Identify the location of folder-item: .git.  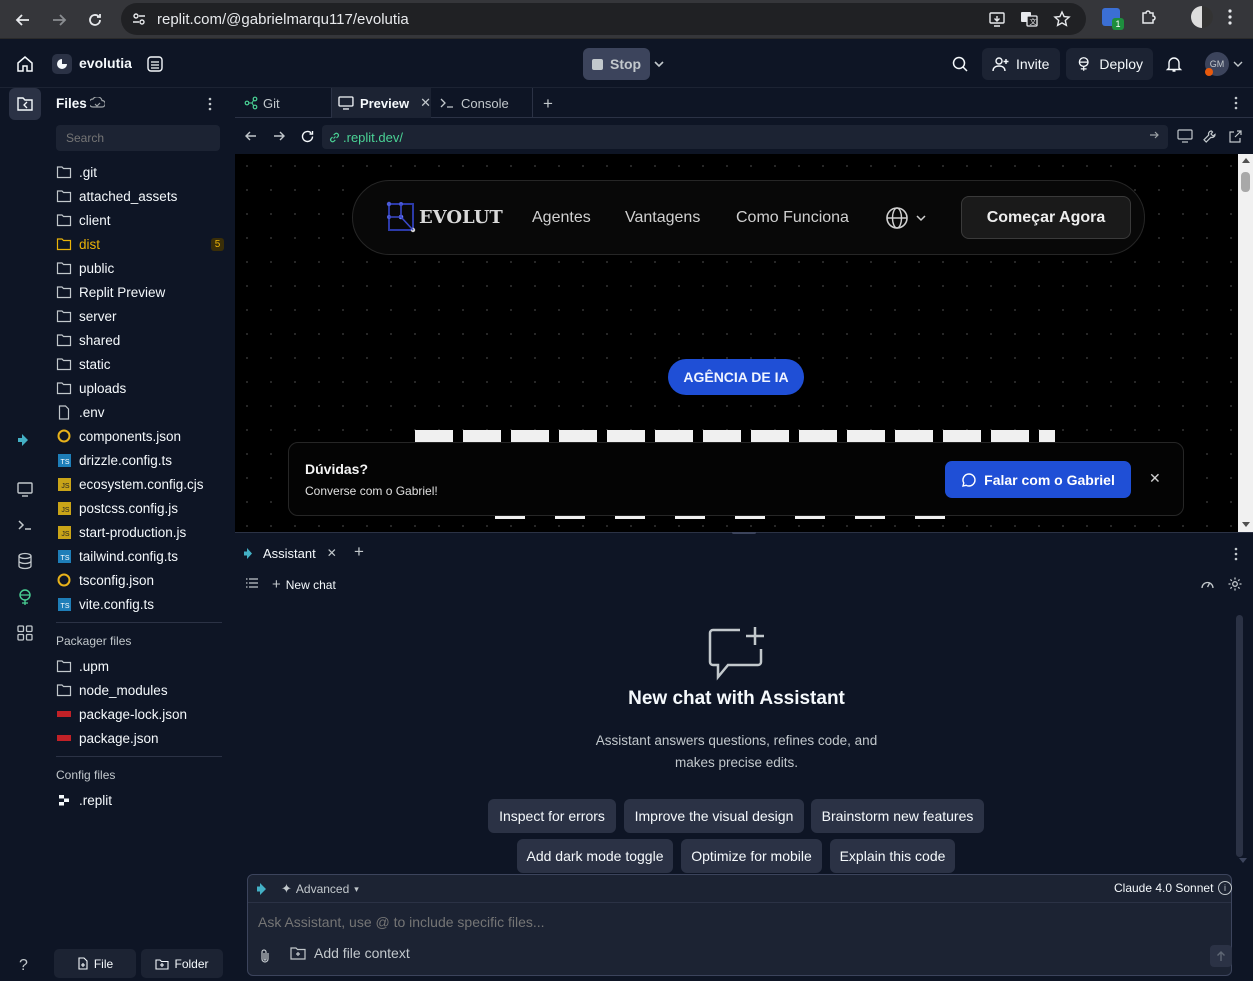
(140, 172).